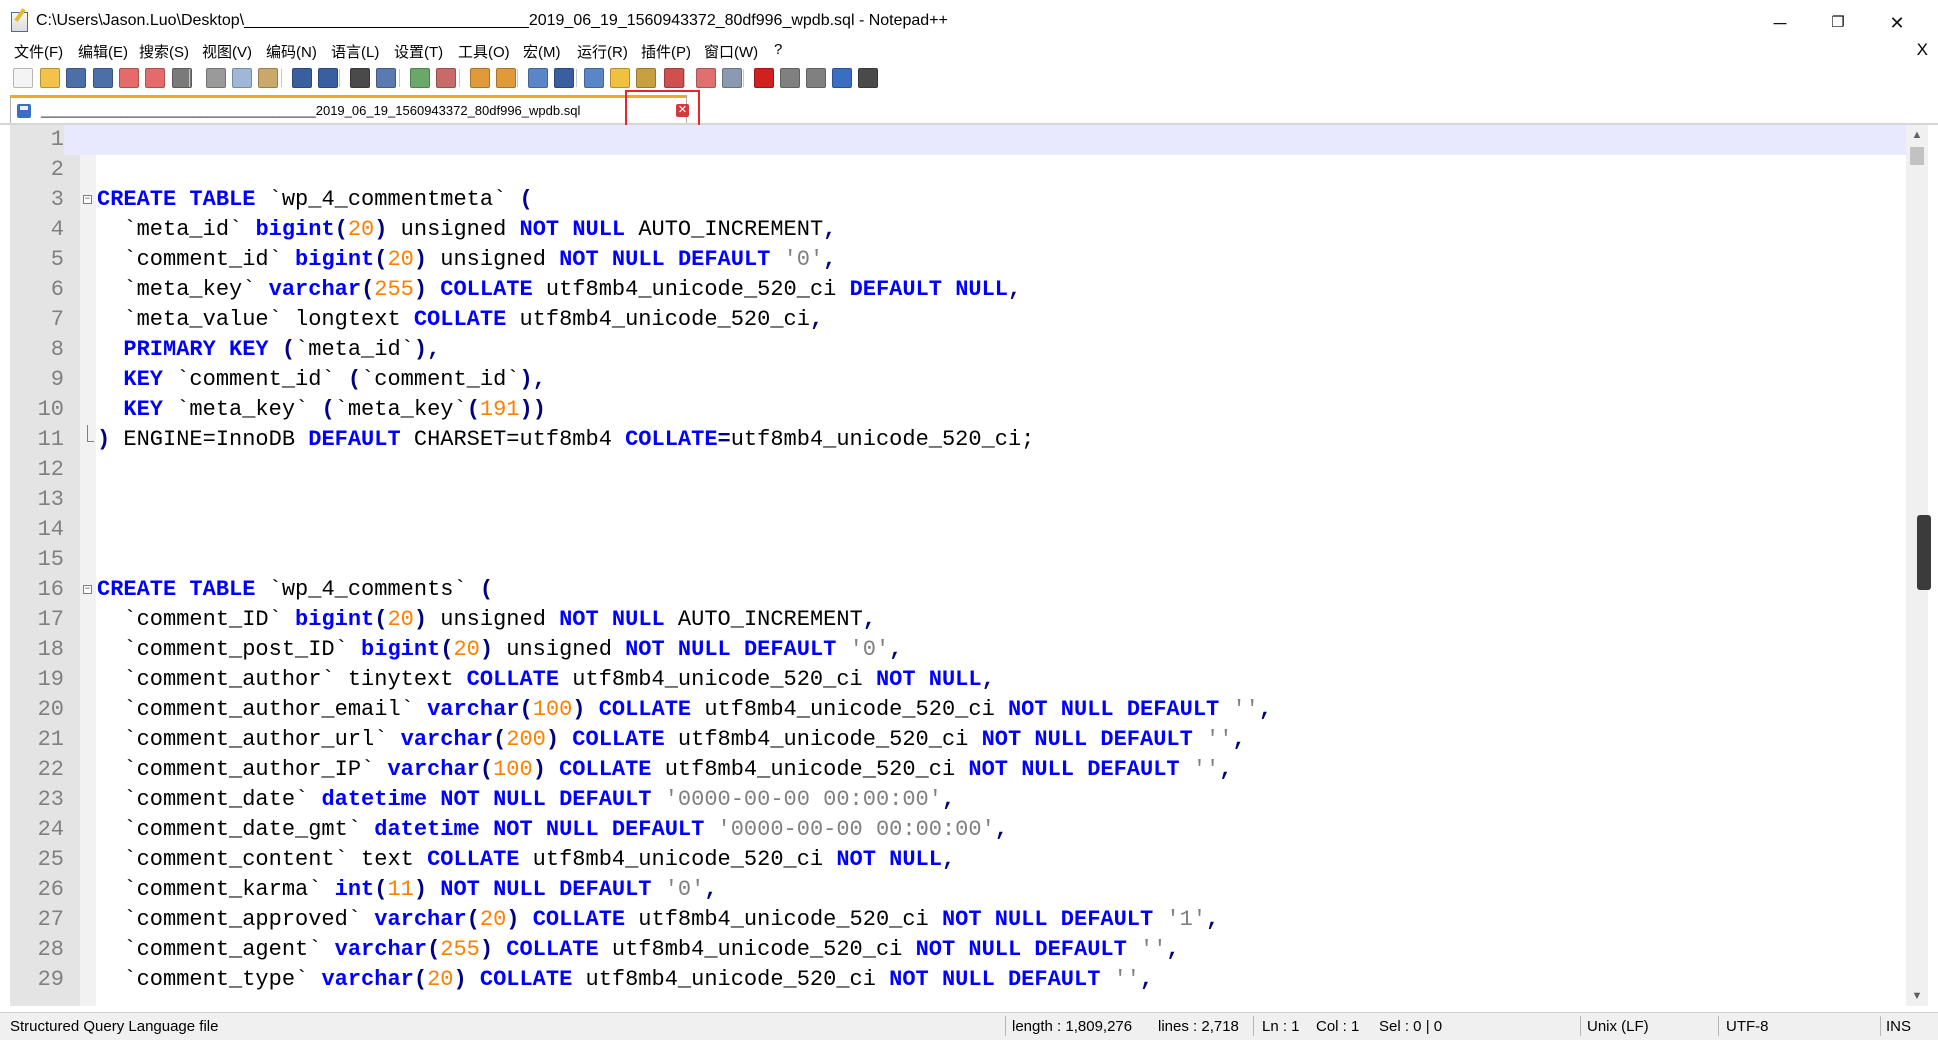  What do you see at coordinates (1780, 23) in the screenshot?
I see `minimize-button: ─` at bounding box center [1780, 23].